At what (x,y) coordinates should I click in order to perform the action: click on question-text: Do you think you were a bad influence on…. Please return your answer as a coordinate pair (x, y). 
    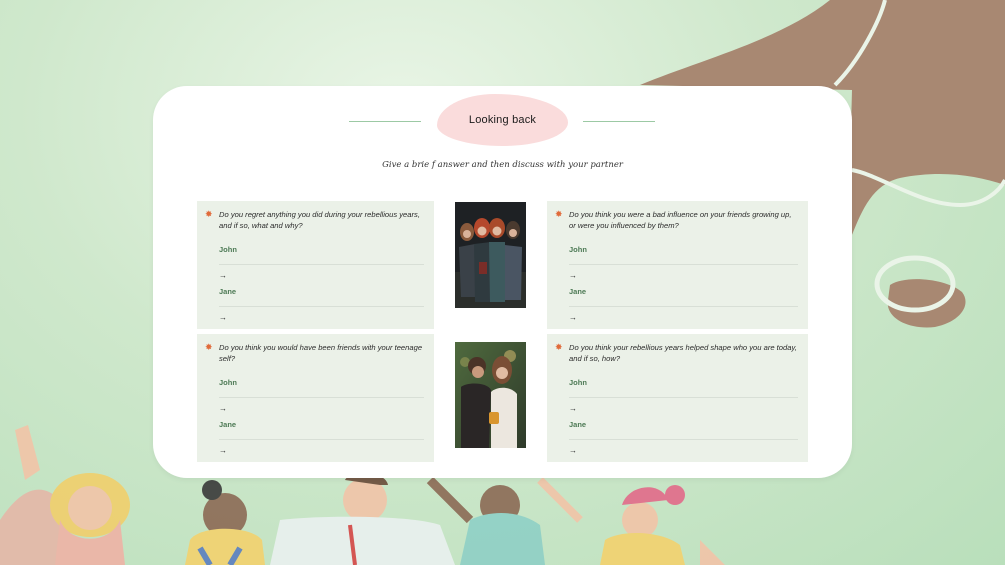
    Looking at the image, I should click on (680, 220).